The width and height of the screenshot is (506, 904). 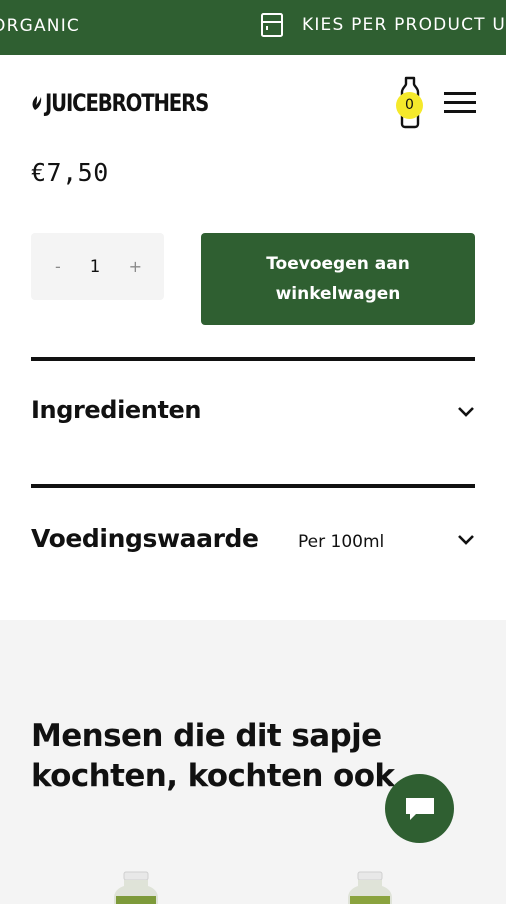 I want to click on promo-text-choose: KIES PER PRODUCT U, so click(x=404, y=25).